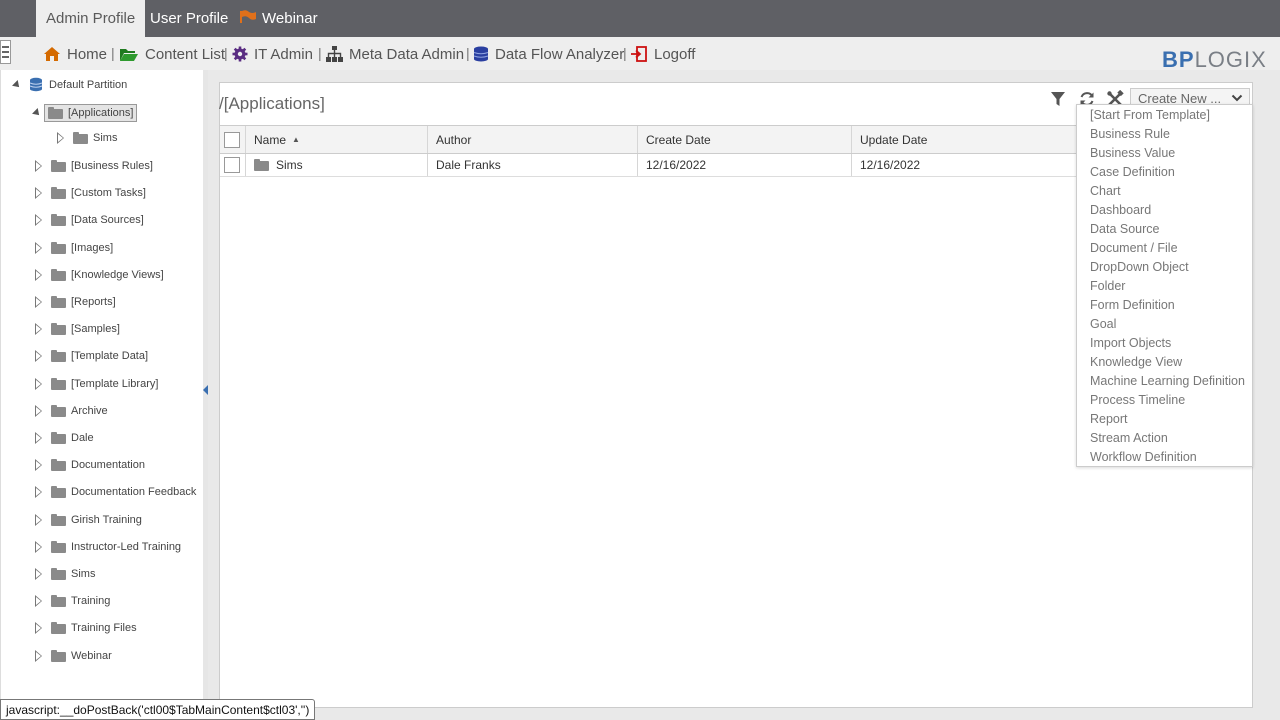 The image size is (1280, 720). Describe the element at coordinates (87, 520) in the screenshot. I see `tree-node: Girish Training` at that location.